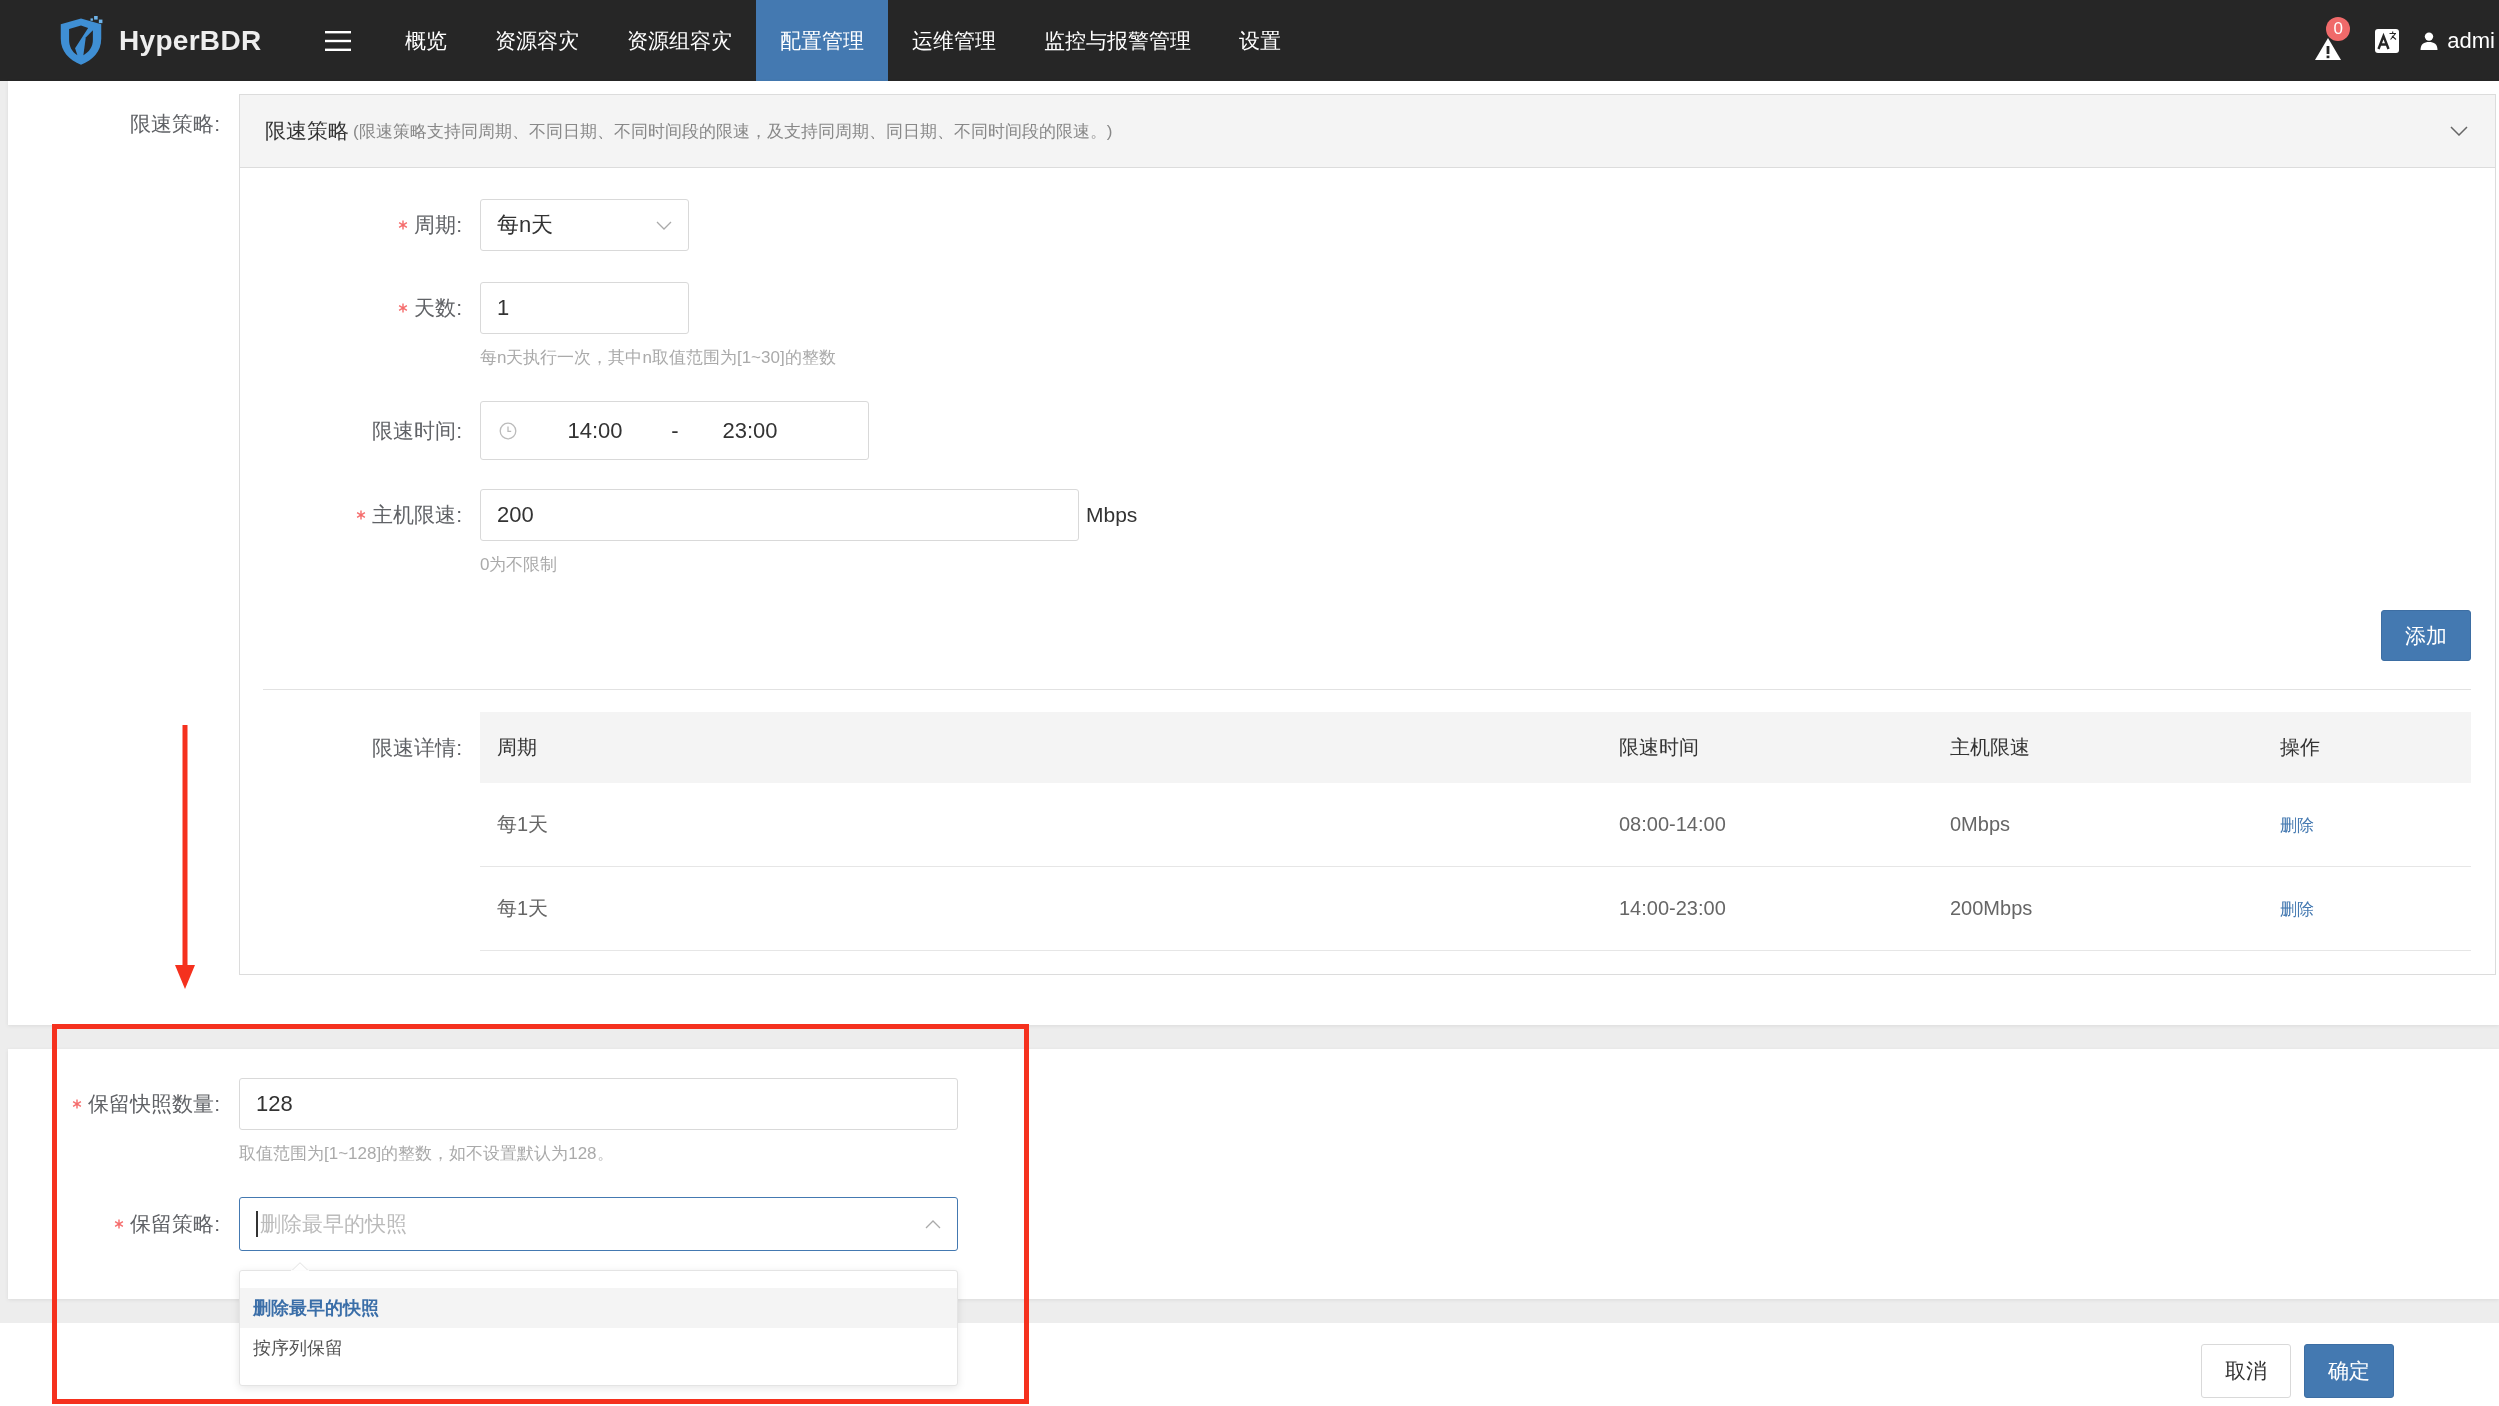  What do you see at coordinates (658, 357) in the screenshot?
I see `help-text: 每n天执行一次，其中n取值范围为[1~30]的整数` at bounding box center [658, 357].